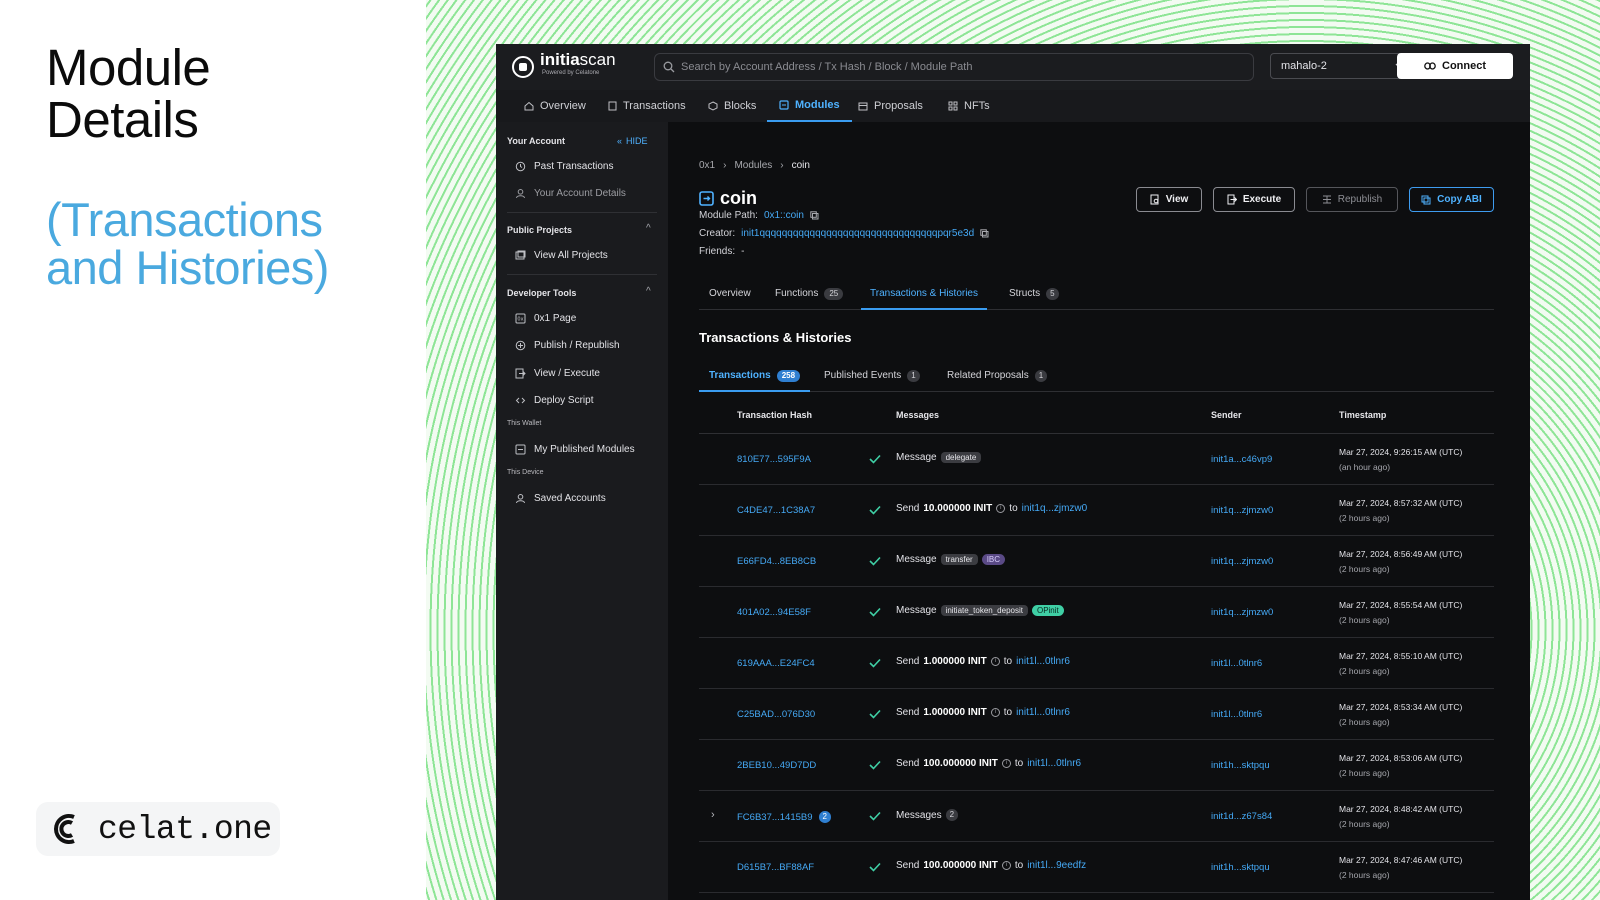 This screenshot has width=1600, height=900. What do you see at coordinates (1343, 66) in the screenshot?
I see `network-select: mahalo-2` at bounding box center [1343, 66].